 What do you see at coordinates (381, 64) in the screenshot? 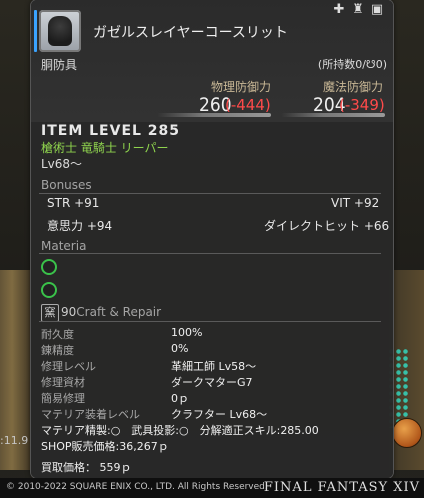
I see `owned-count-suffix: 0)` at bounding box center [381, 64].